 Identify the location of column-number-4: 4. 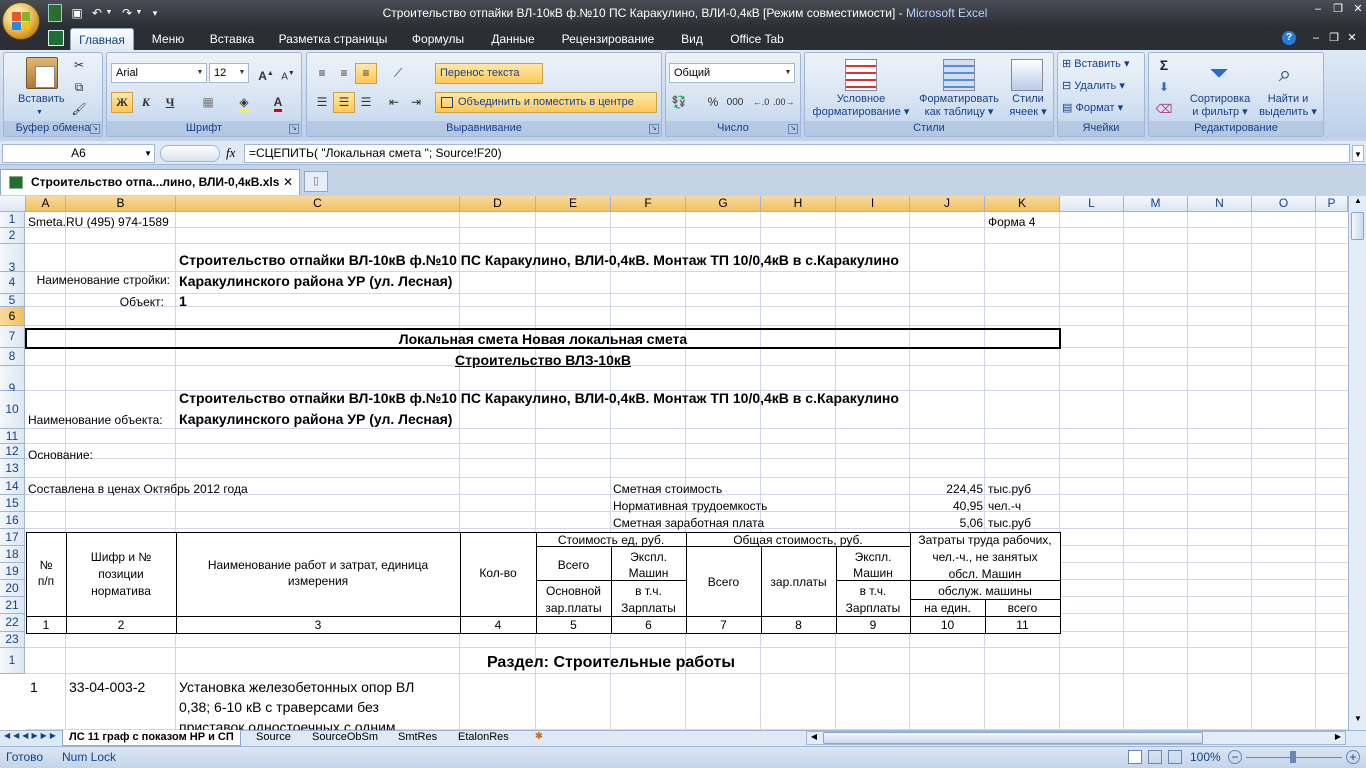
(498, 625).